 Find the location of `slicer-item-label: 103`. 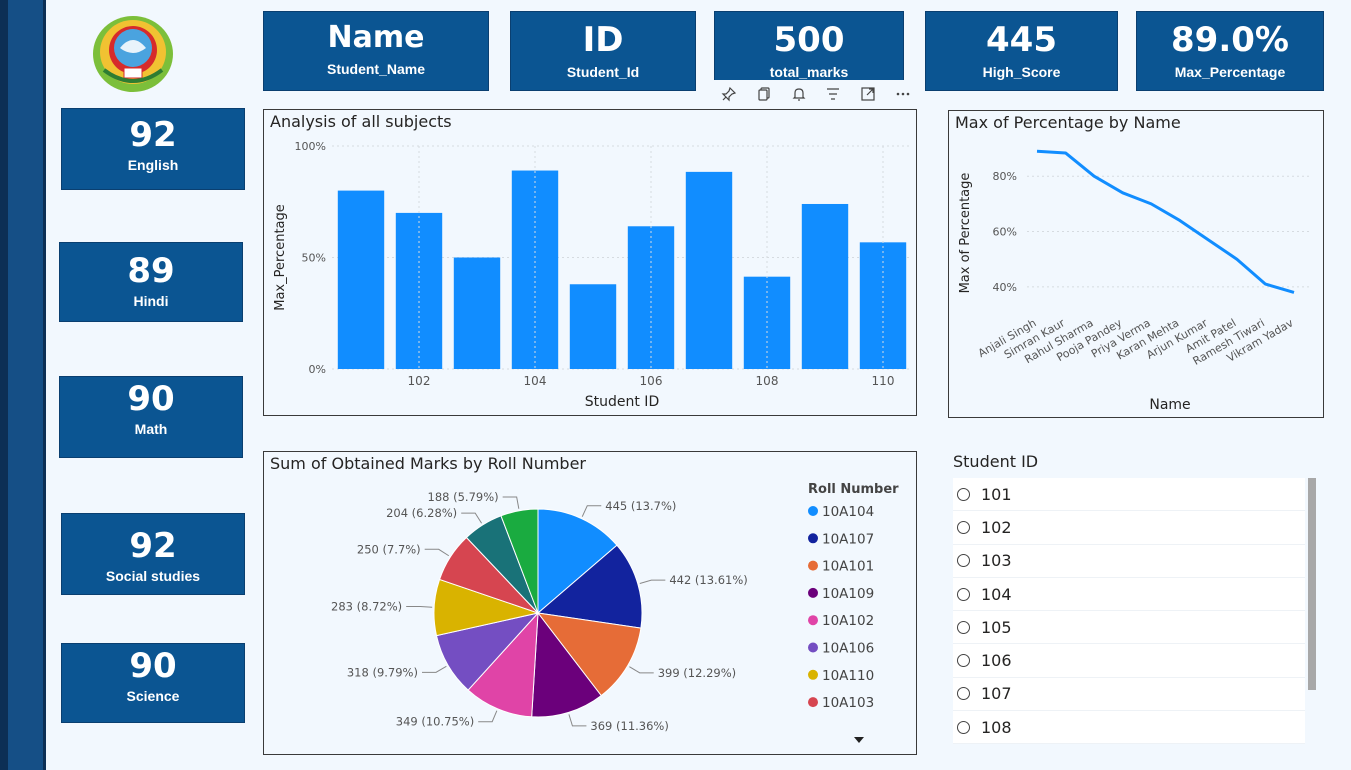

slicer-item-label: 103 is located at coordinates (996, 561).